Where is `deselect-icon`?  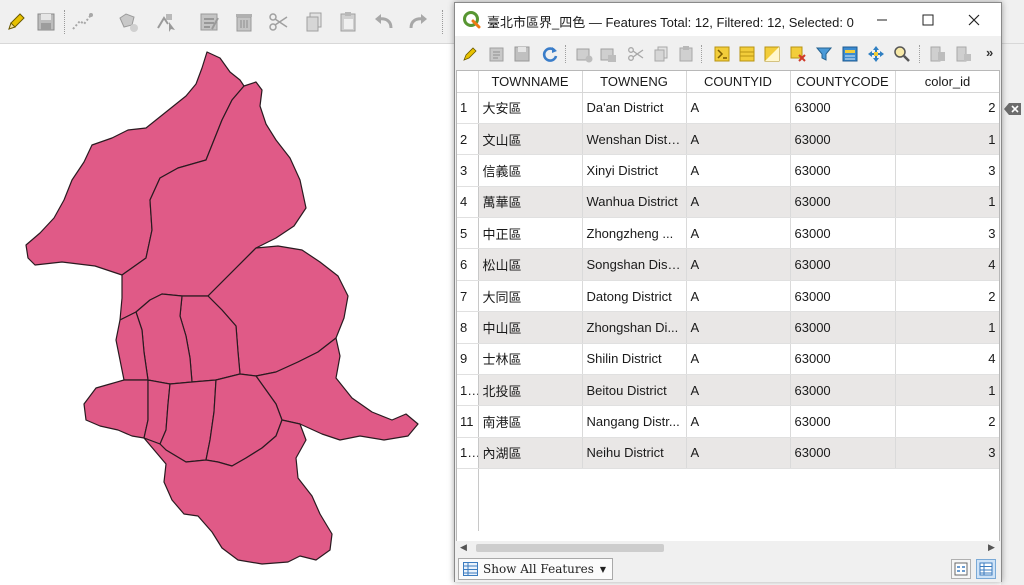 deselect-icon is located at coordinates (798, 54).